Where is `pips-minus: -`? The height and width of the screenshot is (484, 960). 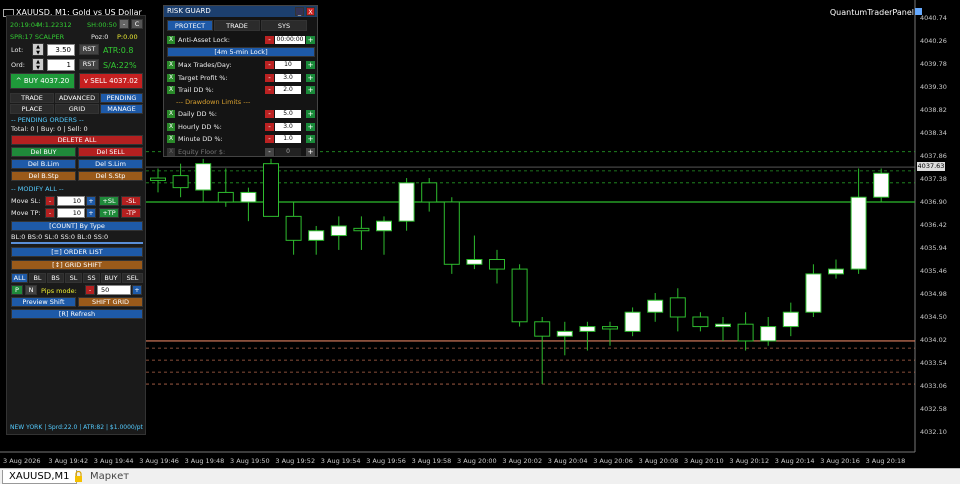 pips-minus: - is located at coordinates (90, 290).